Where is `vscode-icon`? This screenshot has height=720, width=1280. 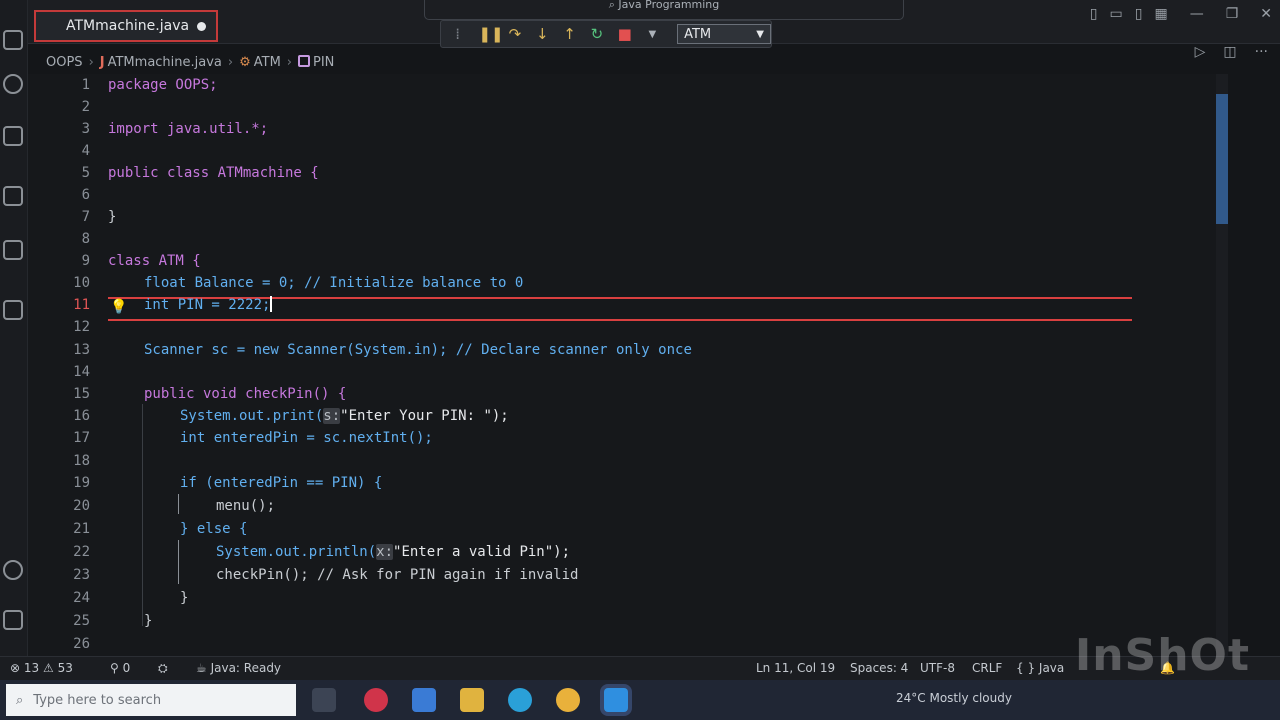 vscode-icon is located at coordinates (616, 700).